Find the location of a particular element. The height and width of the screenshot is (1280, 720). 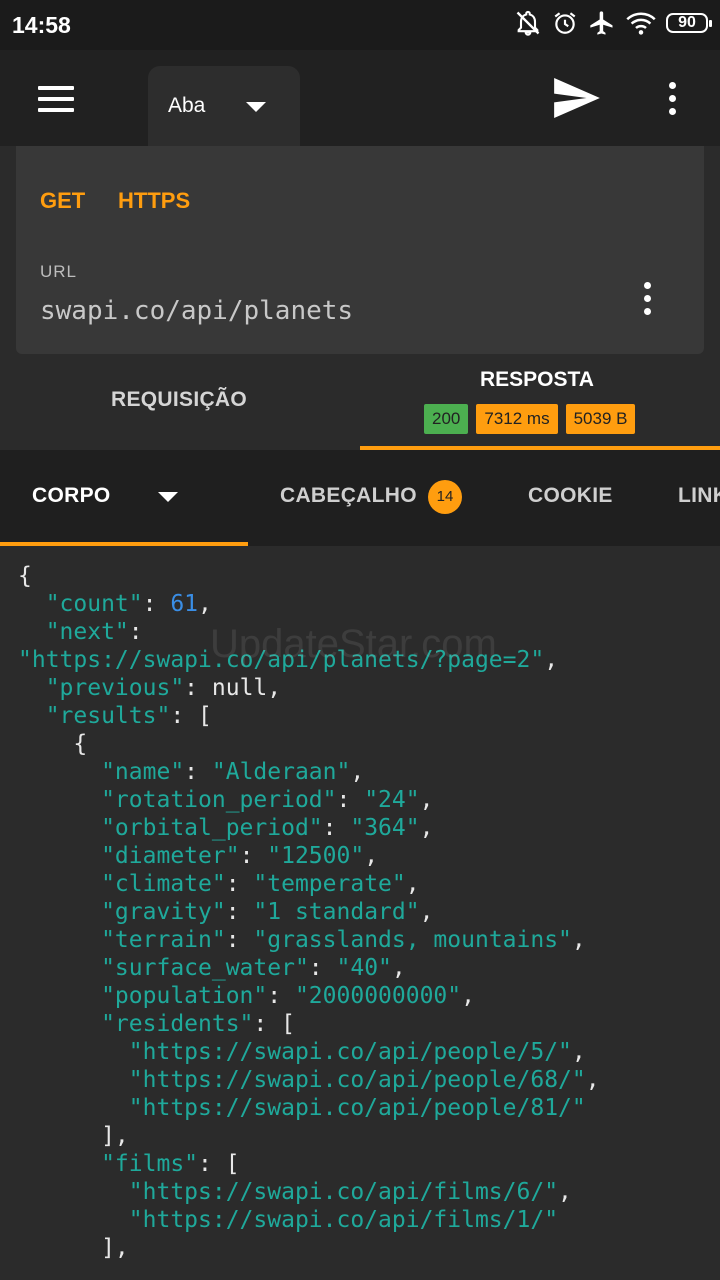

json-line: "films": [ is located at coordinates (129, 1164).